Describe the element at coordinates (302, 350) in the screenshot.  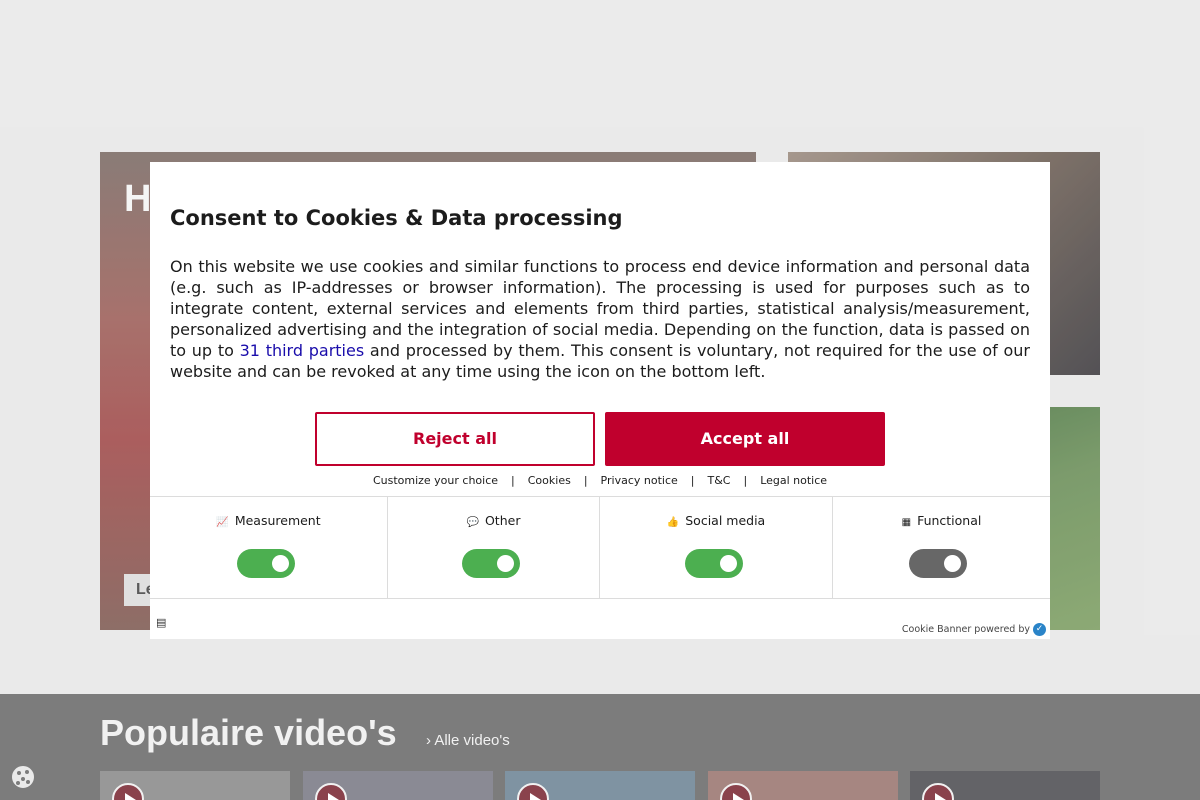
I see `third-parties-link: 31 third parties` at that location.